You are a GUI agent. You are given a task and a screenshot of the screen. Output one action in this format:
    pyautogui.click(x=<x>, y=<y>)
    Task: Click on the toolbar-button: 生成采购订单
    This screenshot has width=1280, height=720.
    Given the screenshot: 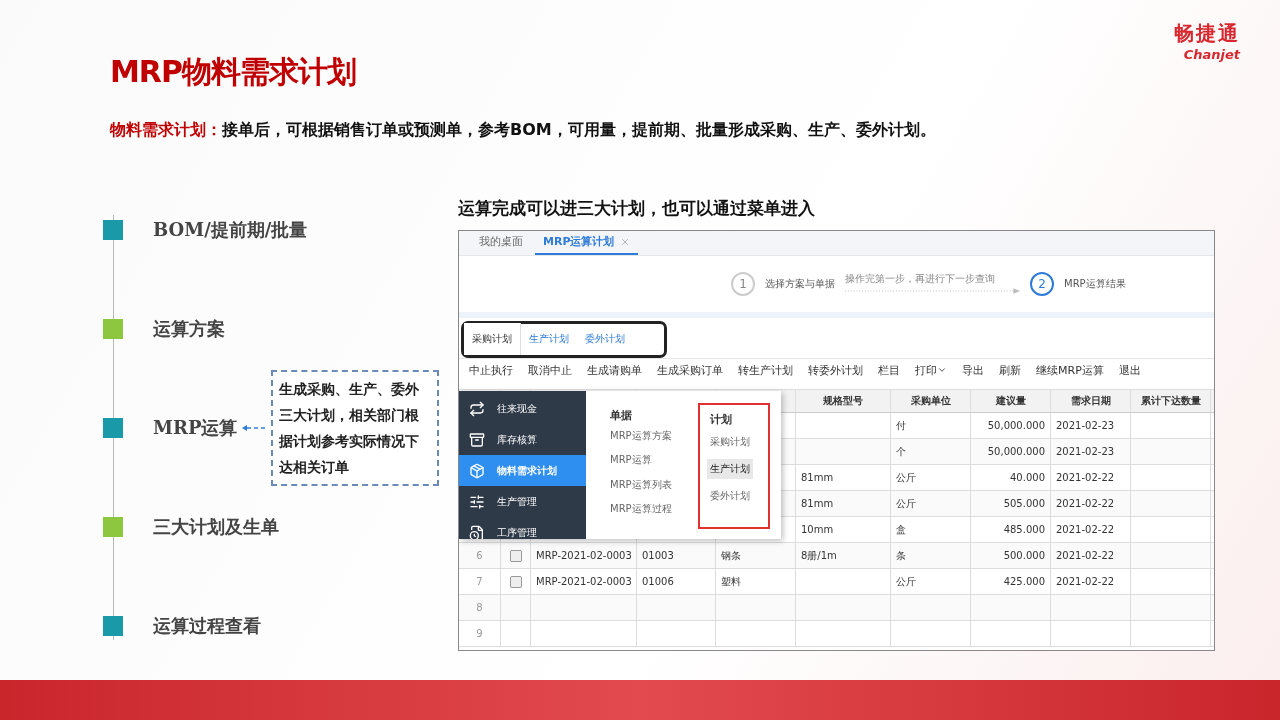 What is the action you would take?
    pyautogui.click(x=690, y=370)
    